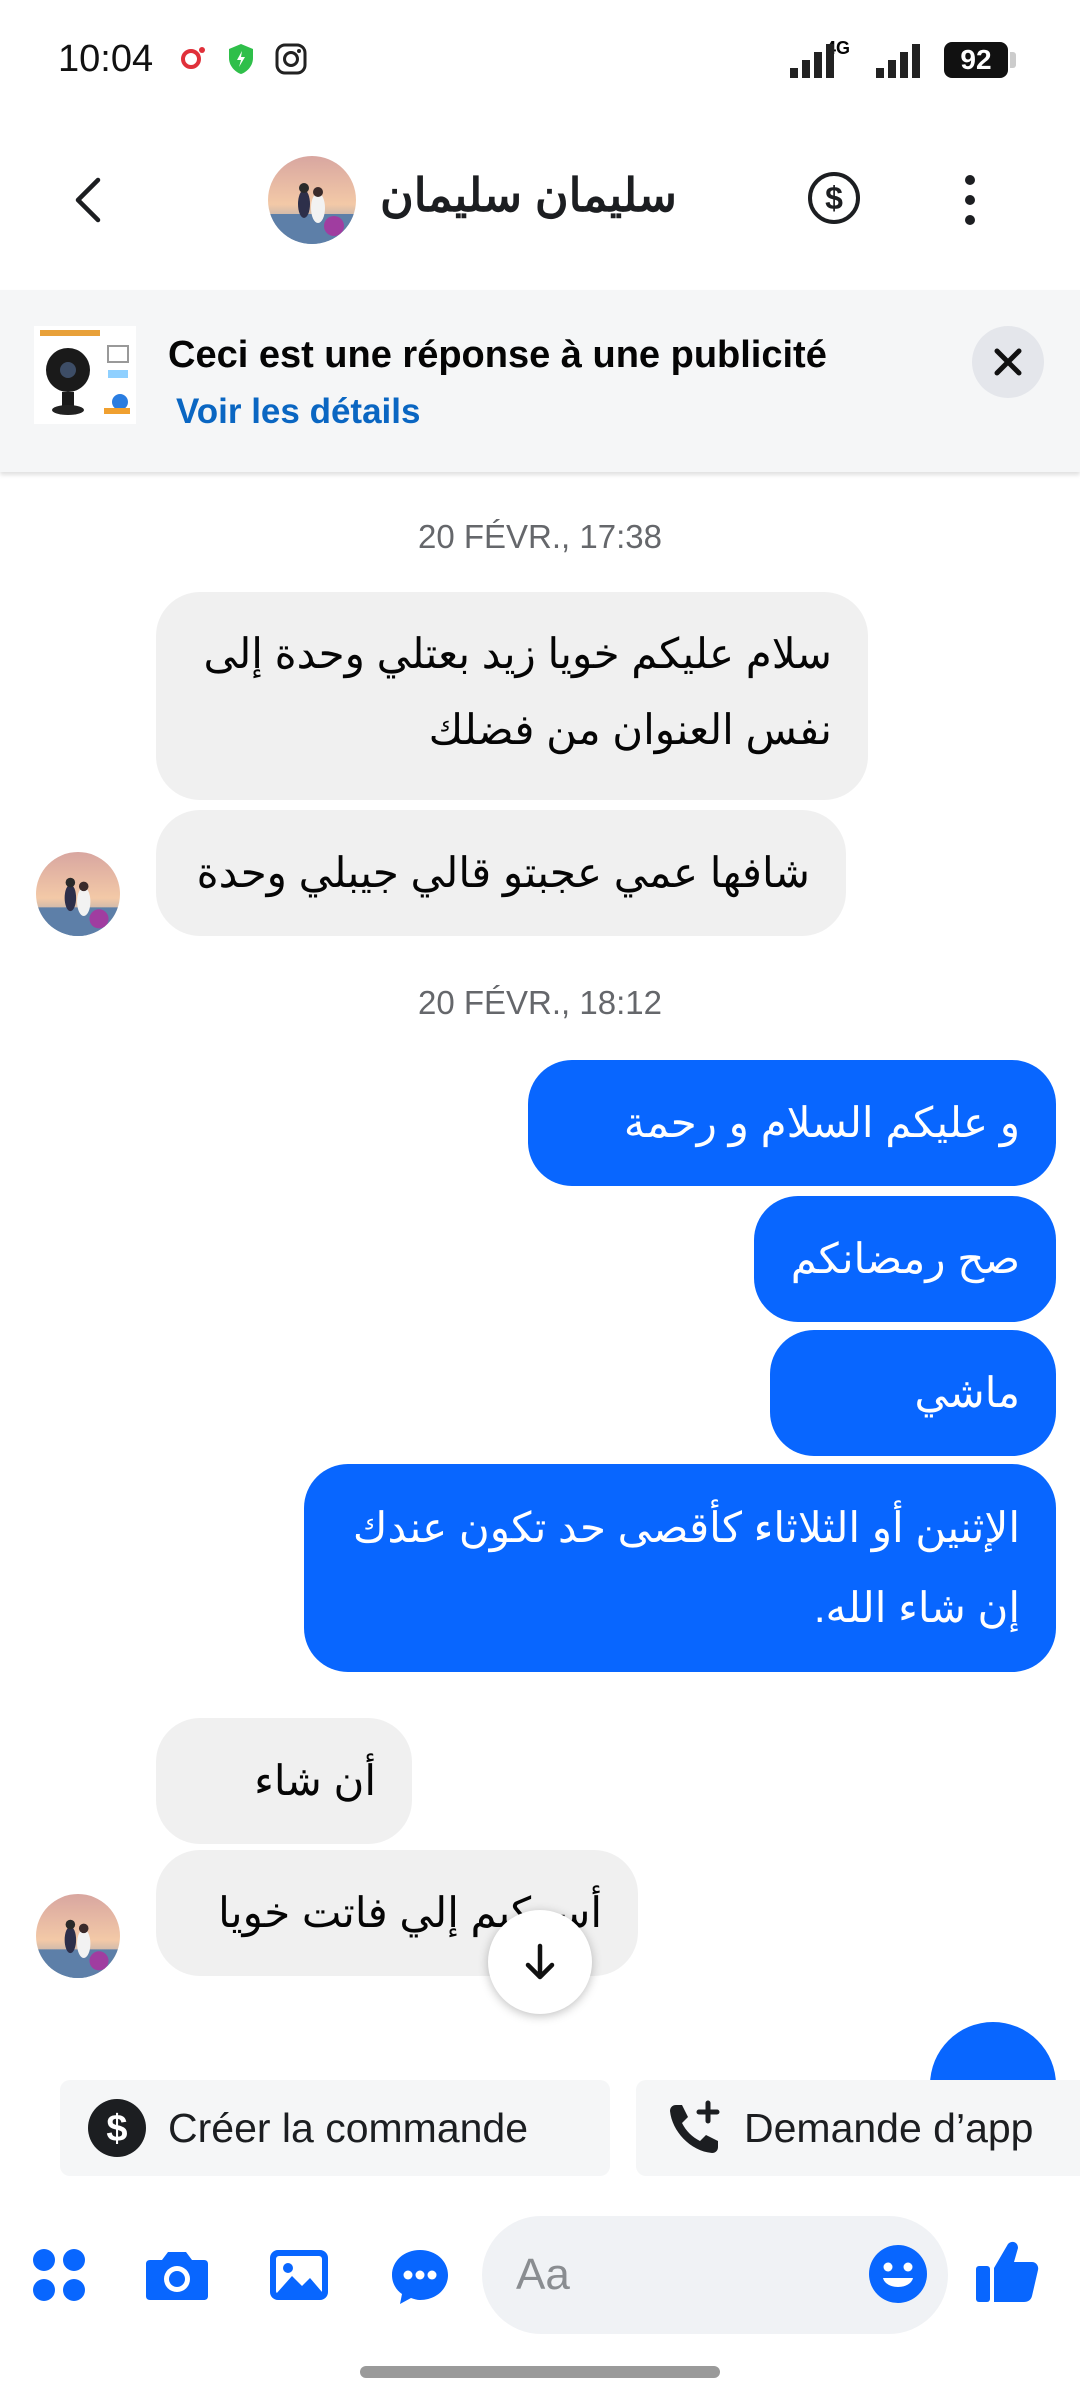 This screenshot has height=2400, width=1080. What do you see at coordinates (106, 59) in the screenshot?
I see `status-time: 10:04` at bounding box center [106, 59].